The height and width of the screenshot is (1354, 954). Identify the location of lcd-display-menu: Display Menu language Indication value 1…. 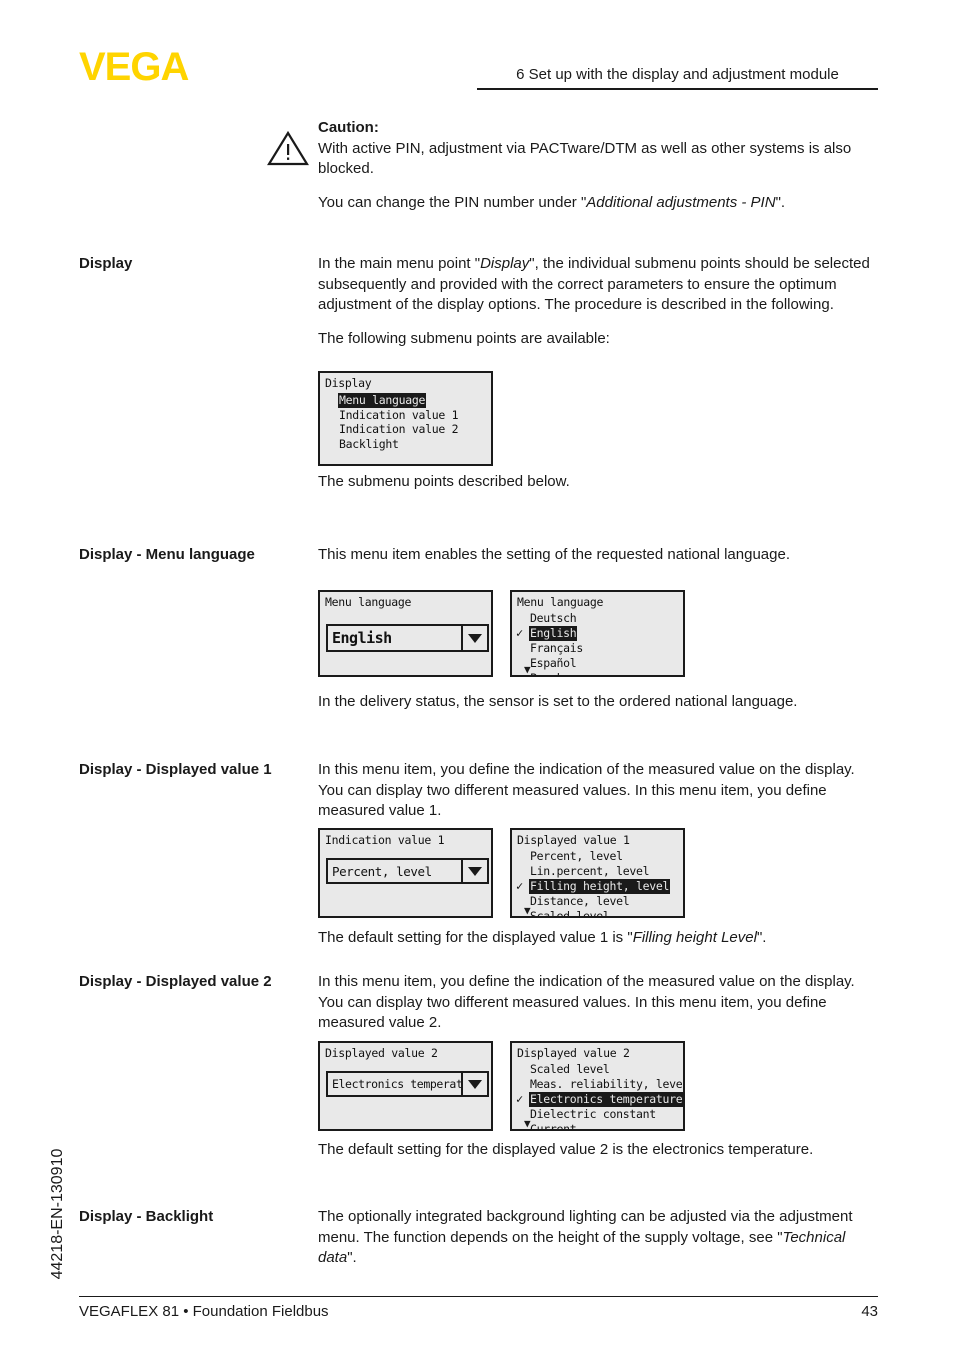
(405, 418).